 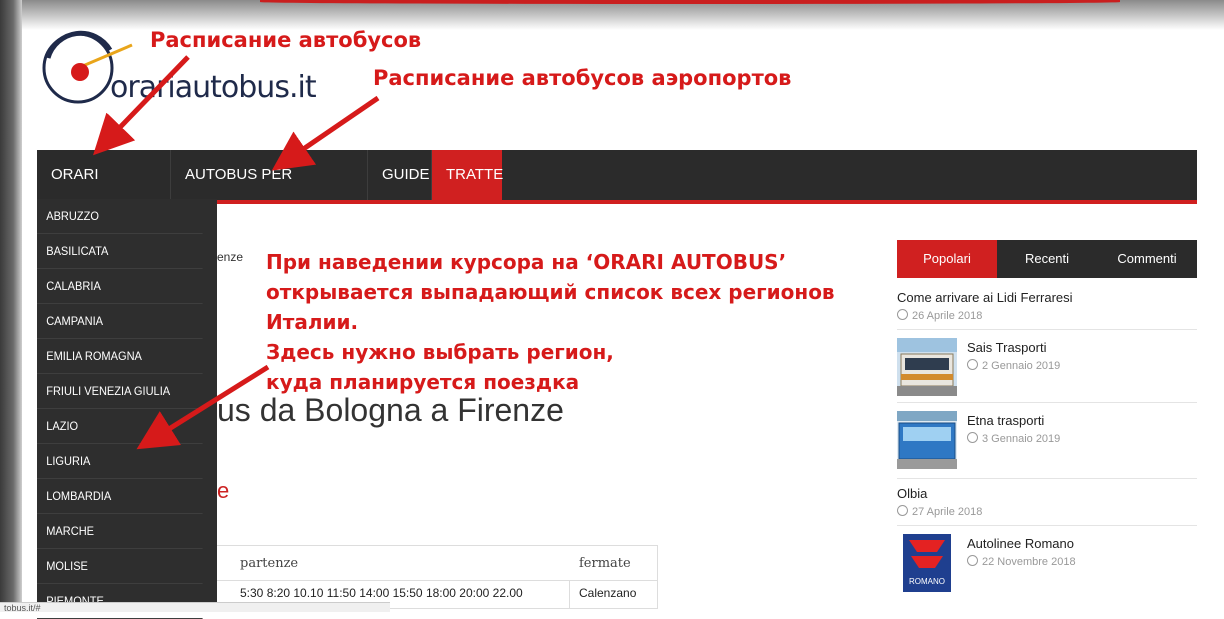 I want to click on arrow-to-orari, so click(x=141, y=105).